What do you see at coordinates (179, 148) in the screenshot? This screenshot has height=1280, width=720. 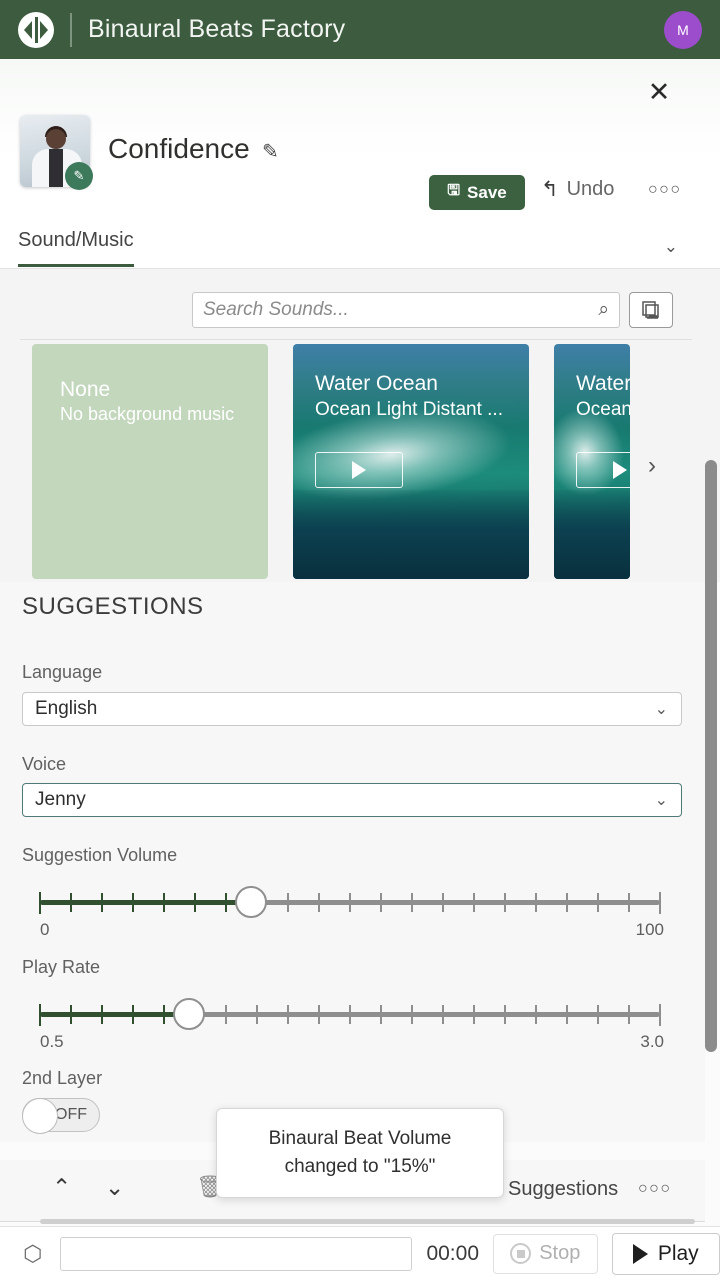 I see `page-title: Confidence` at bounding box center [179, 148].